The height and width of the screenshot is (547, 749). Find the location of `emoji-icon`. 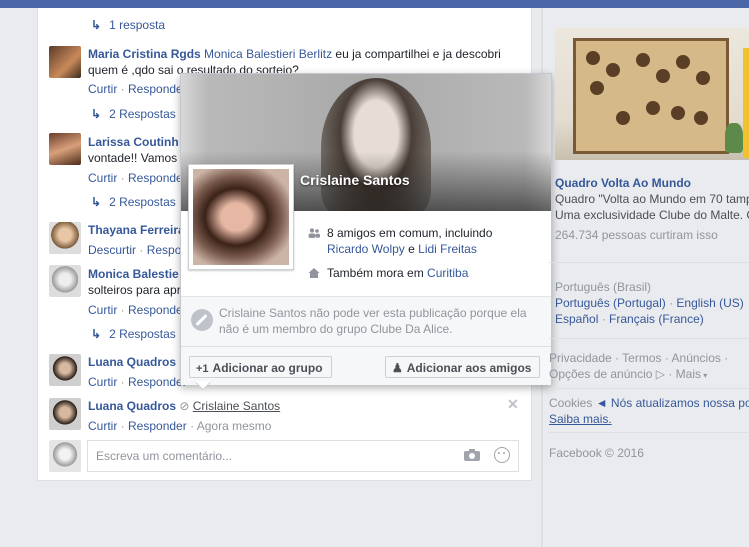

emoji-icon is located at coordinates (502, 455).